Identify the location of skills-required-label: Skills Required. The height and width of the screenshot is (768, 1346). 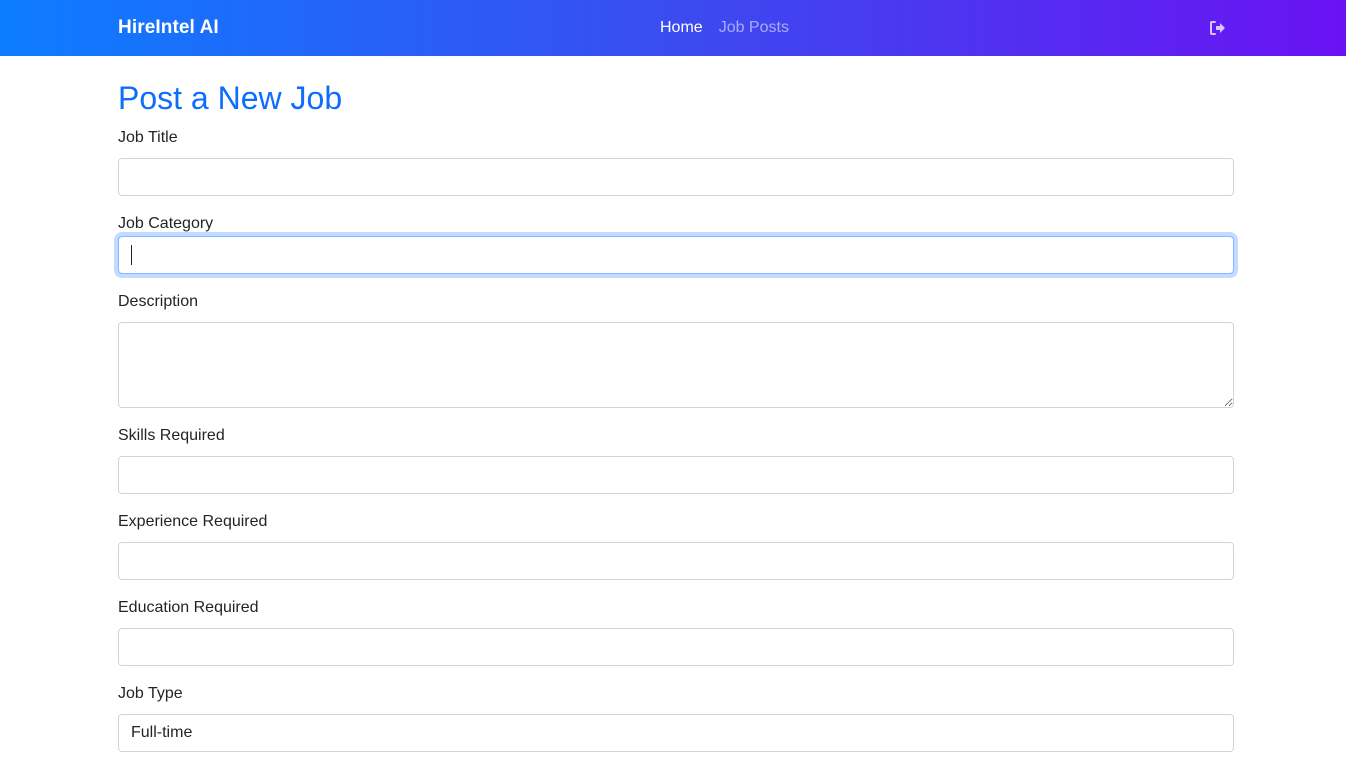
(171, 435).